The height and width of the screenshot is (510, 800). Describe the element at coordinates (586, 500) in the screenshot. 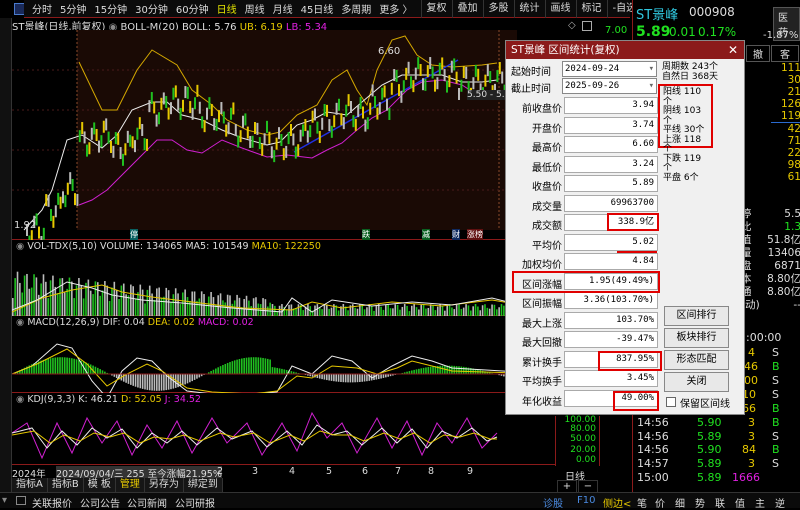

I see `f10-link: F10` at that location.